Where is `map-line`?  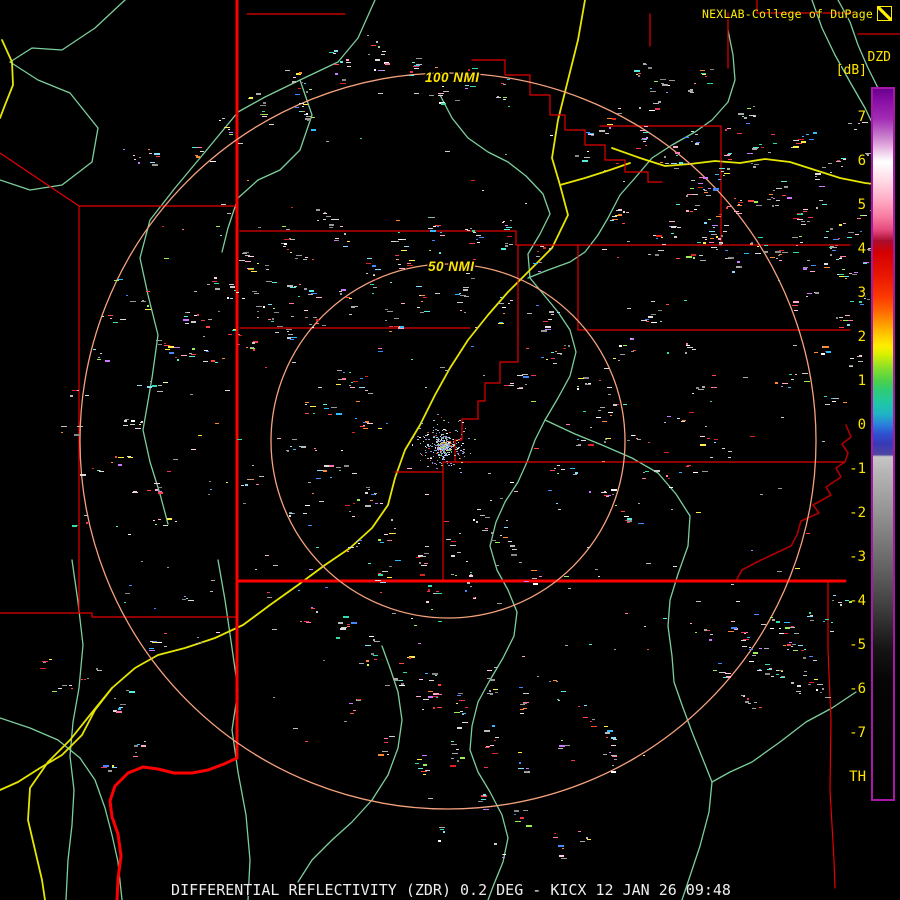
map-line is located at coordinates (63, 95).